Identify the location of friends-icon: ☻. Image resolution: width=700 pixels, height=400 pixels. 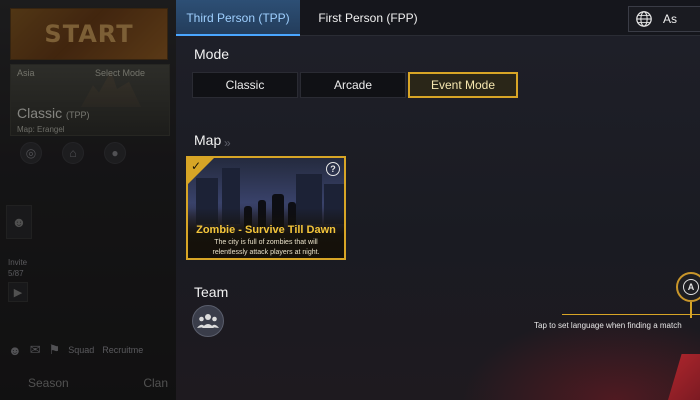
(15, 350).